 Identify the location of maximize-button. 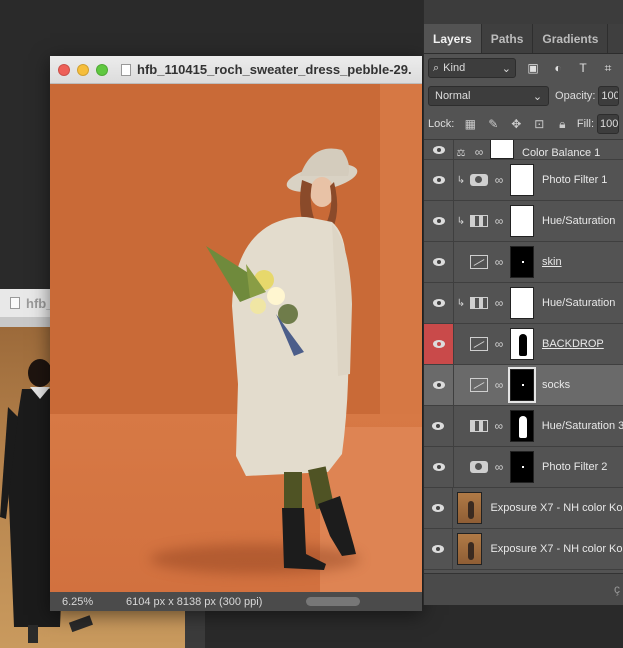
(102, 69).